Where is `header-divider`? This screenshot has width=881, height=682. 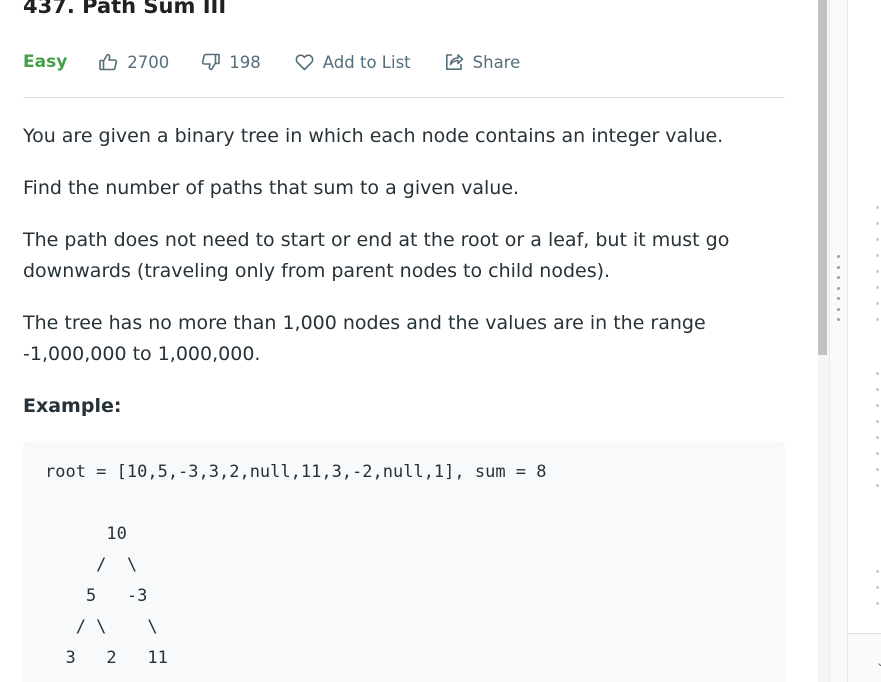
header-divider is located at coordinates (404, 97).